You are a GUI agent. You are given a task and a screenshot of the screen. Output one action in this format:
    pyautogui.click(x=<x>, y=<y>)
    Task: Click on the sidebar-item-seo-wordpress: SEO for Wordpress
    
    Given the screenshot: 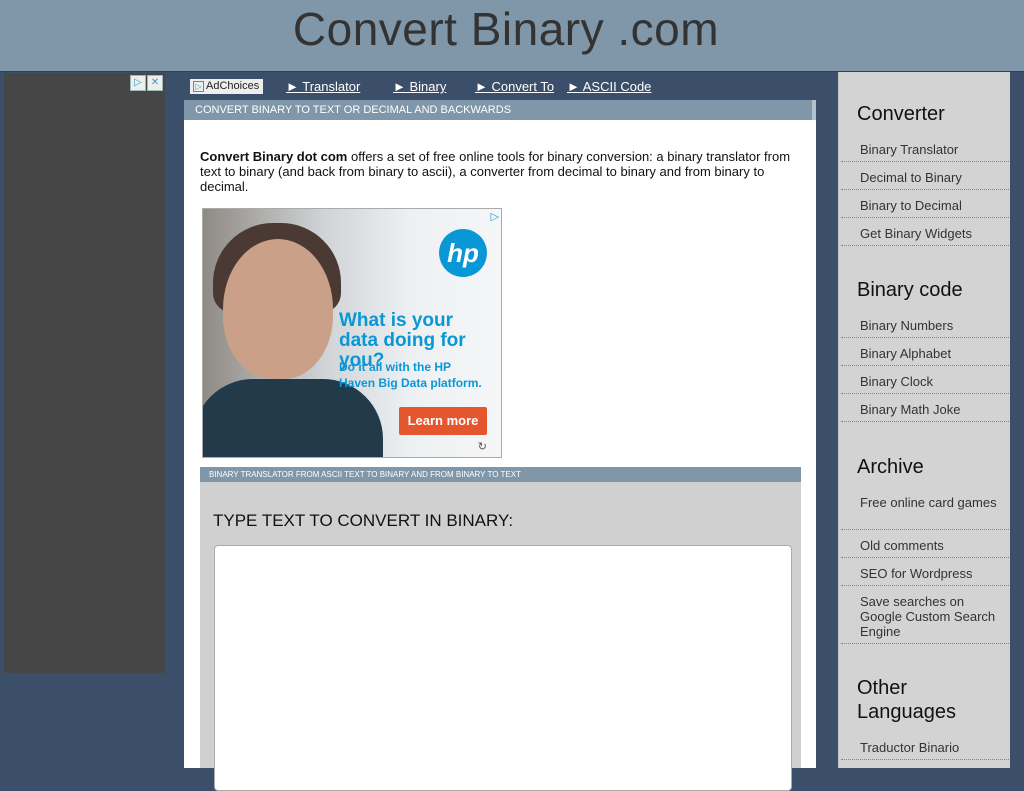 What is the action you would take?
    pyautogui.click(x=925, y=576)
    